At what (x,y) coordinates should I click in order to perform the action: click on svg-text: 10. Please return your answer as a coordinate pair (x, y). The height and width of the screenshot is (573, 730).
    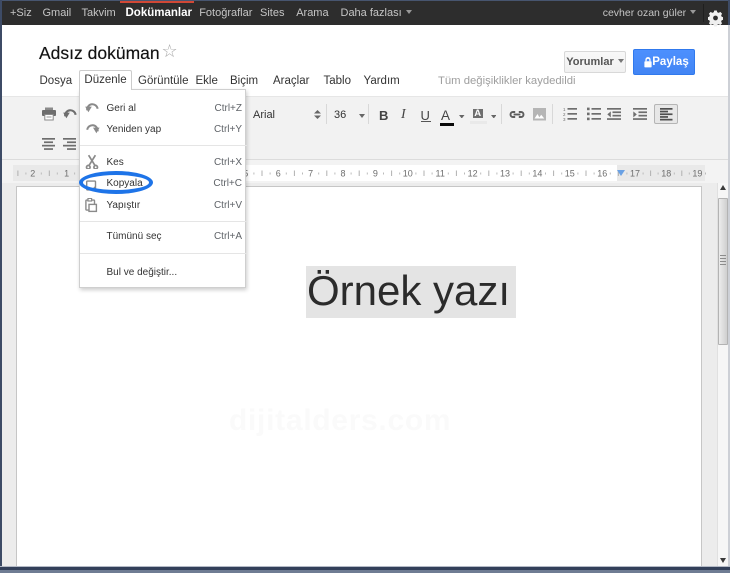
    Looking at the image, I should click on (408, 174).